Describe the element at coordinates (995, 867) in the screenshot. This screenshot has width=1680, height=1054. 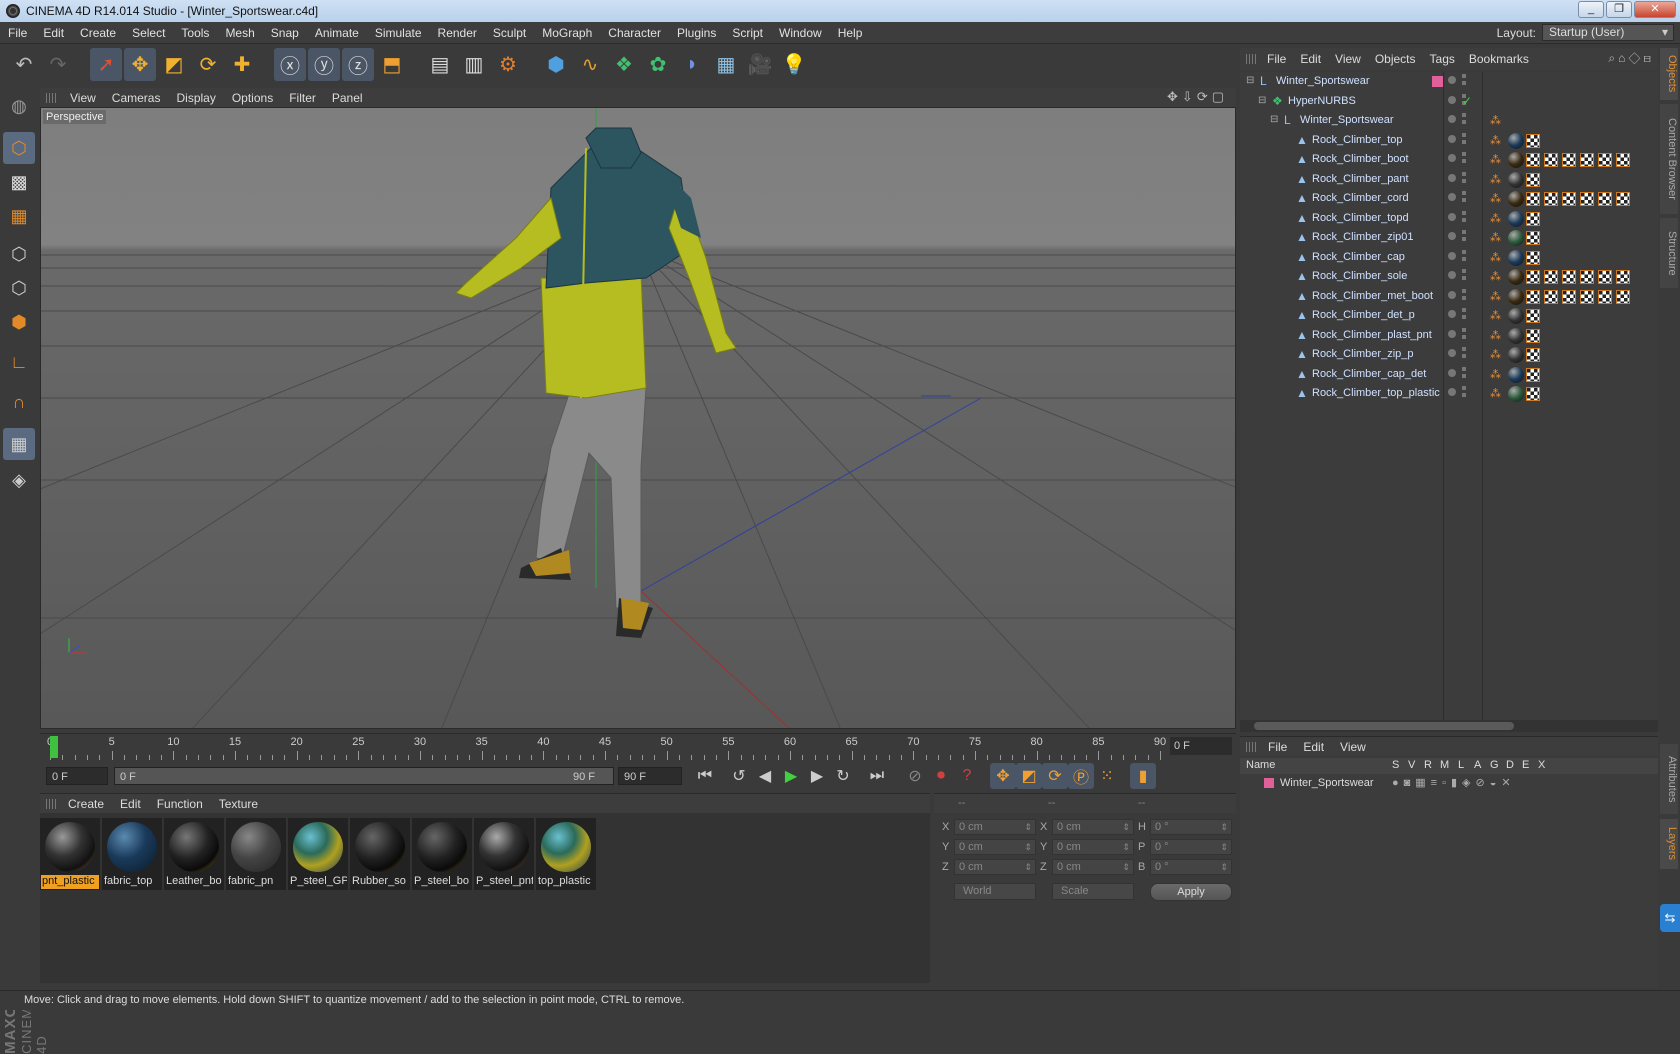
I see `position-z-field: 0 cm` at that location.